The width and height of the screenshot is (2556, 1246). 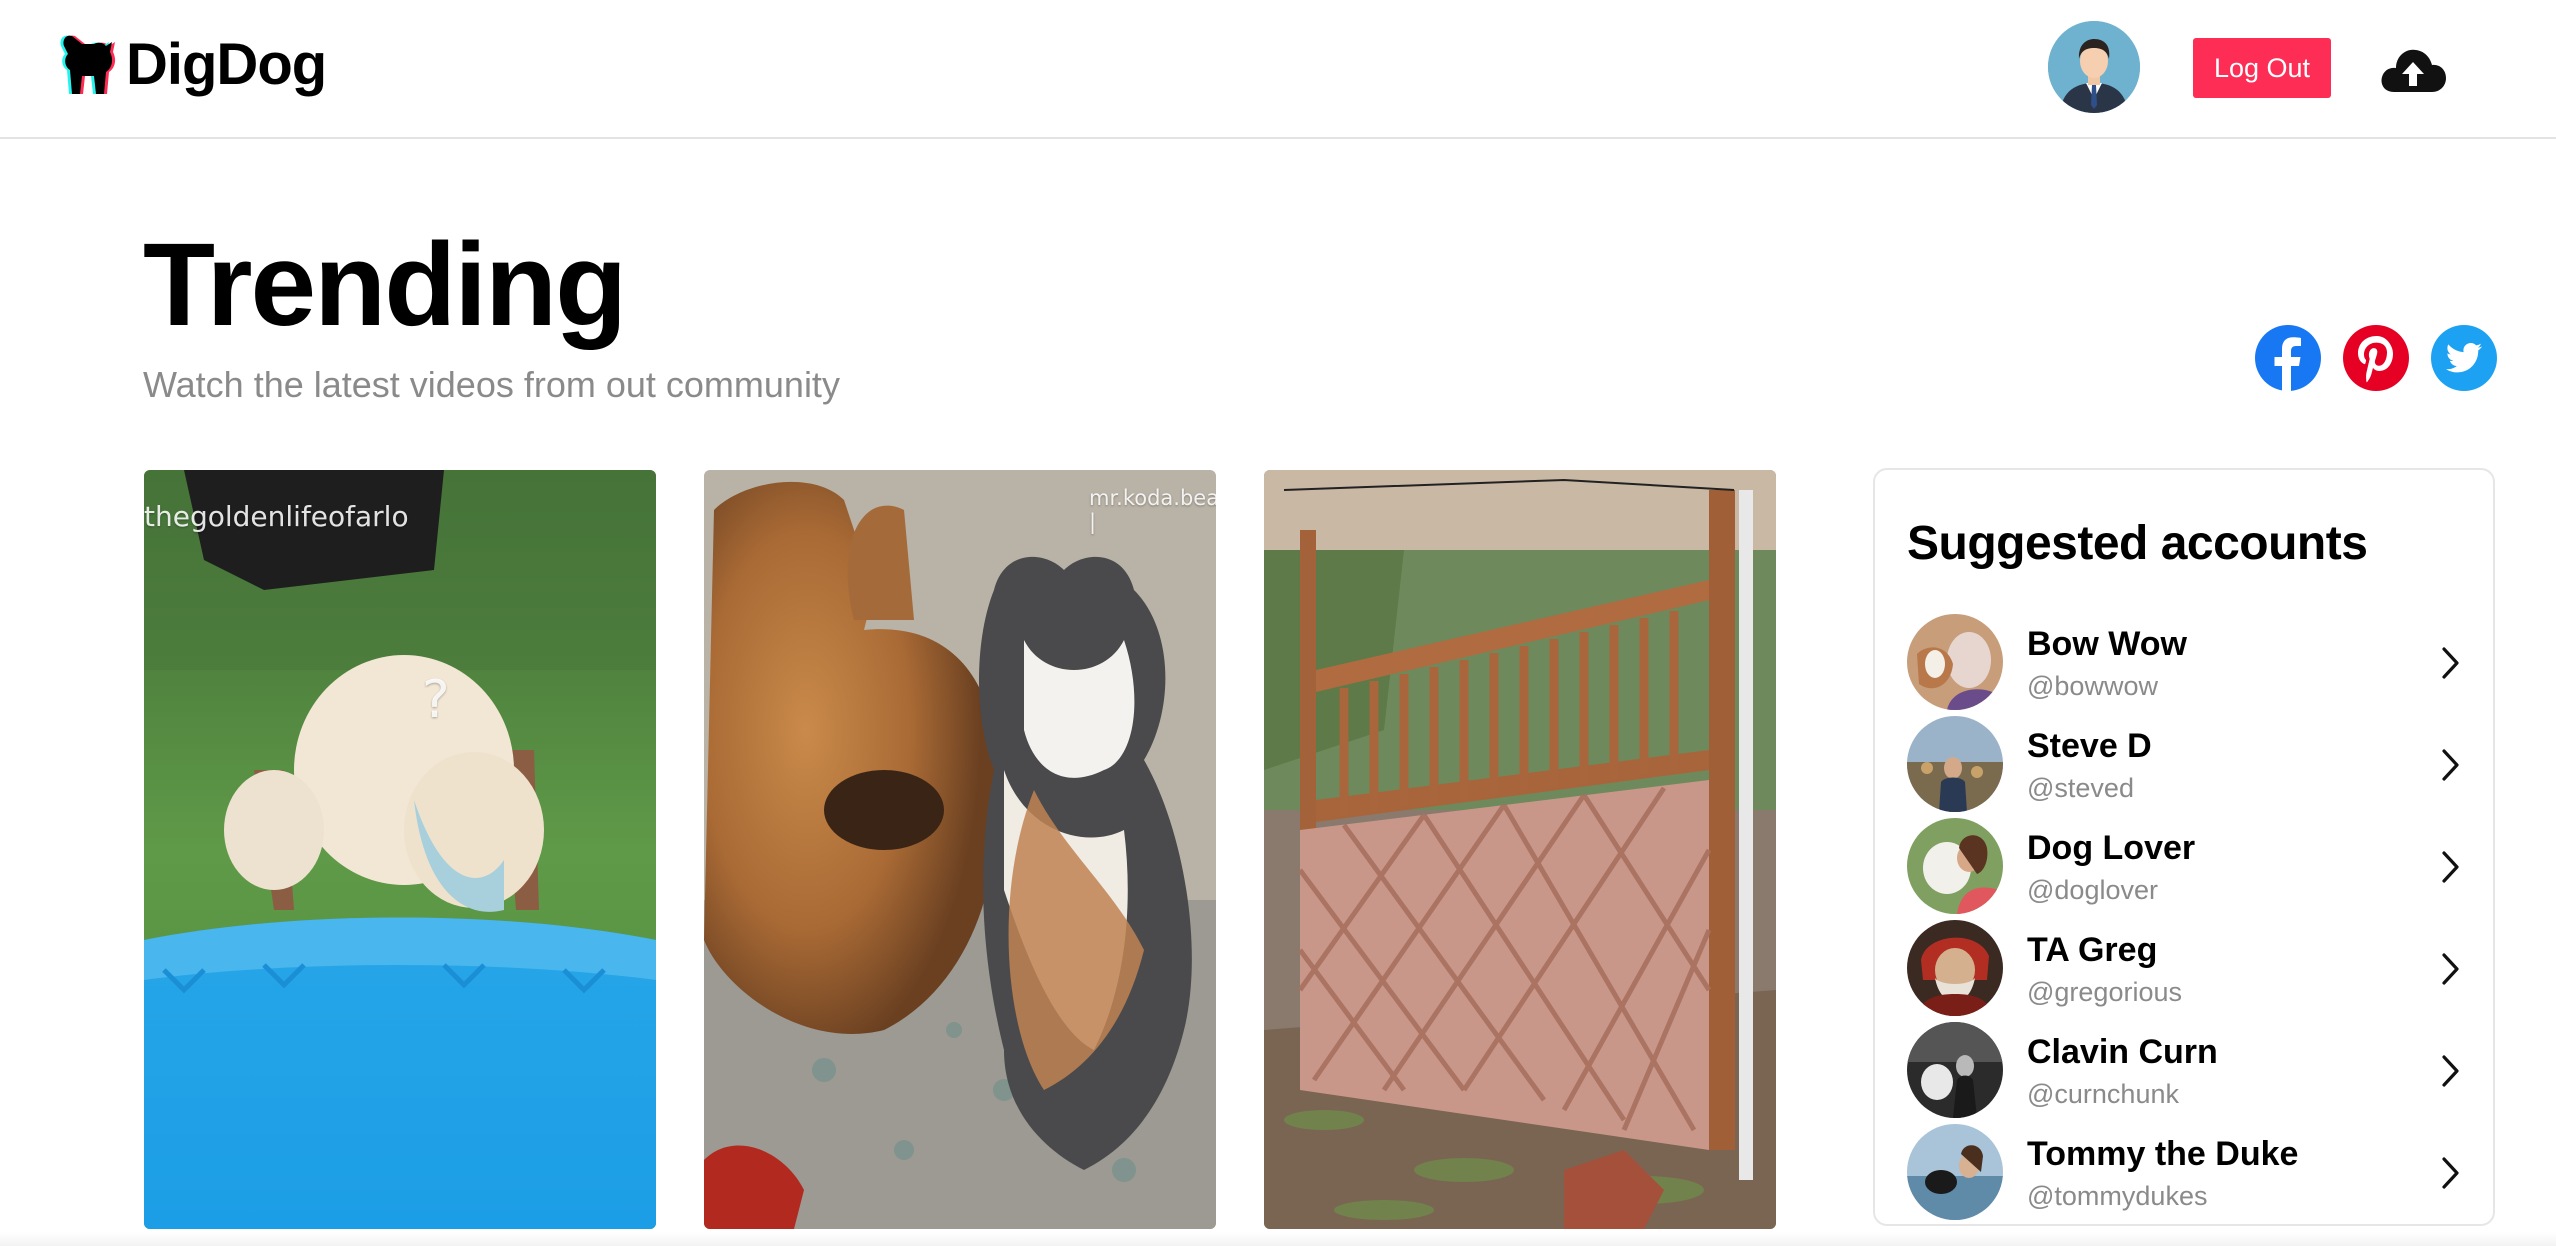 I want to click on account-name: Tommy the Duke, so click(x=2163, y=1154).